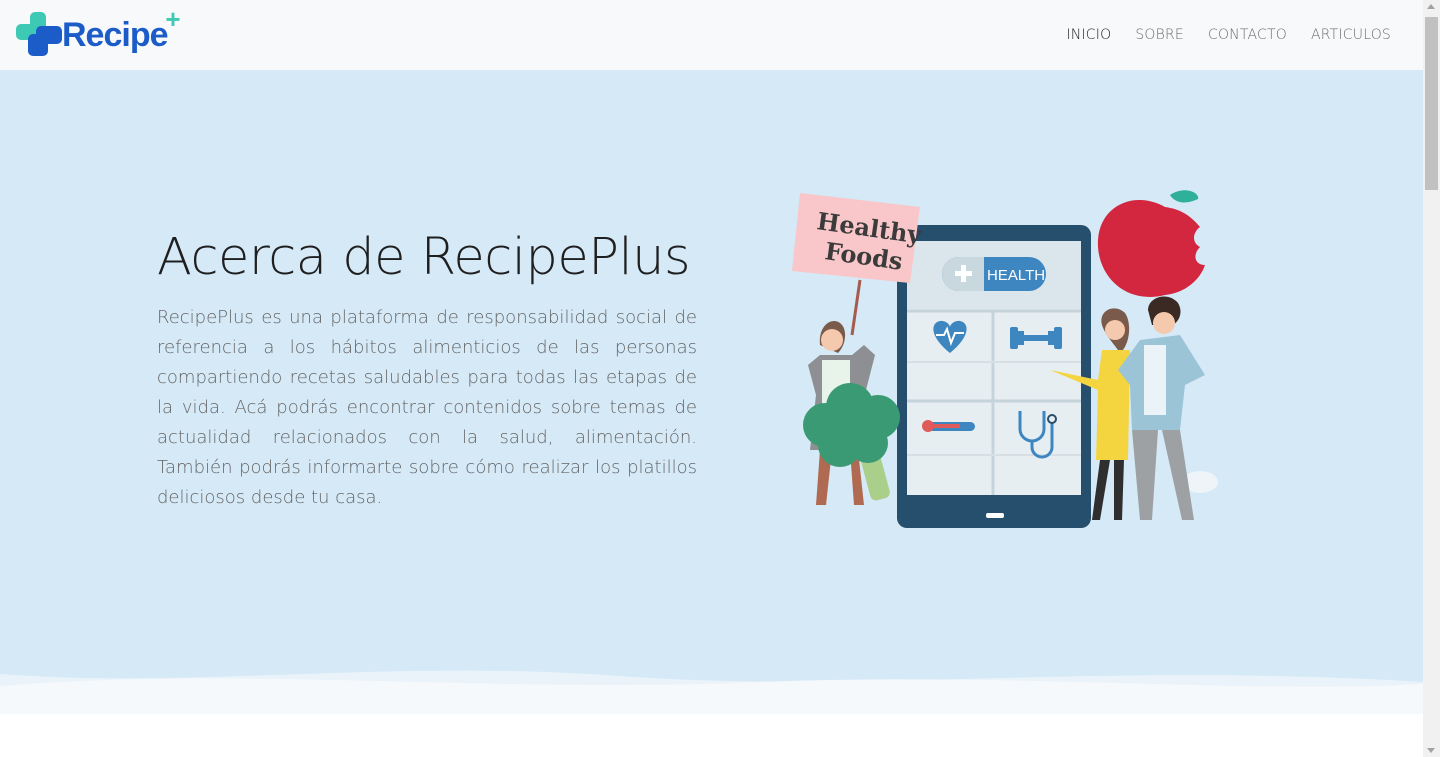  What do you see at coordinates (711, 35) in the screenshot?
I see `navbar: Recipe + INICIO SOBRE CONTACTO ARTICULOS` at bounding box center [711, 35].